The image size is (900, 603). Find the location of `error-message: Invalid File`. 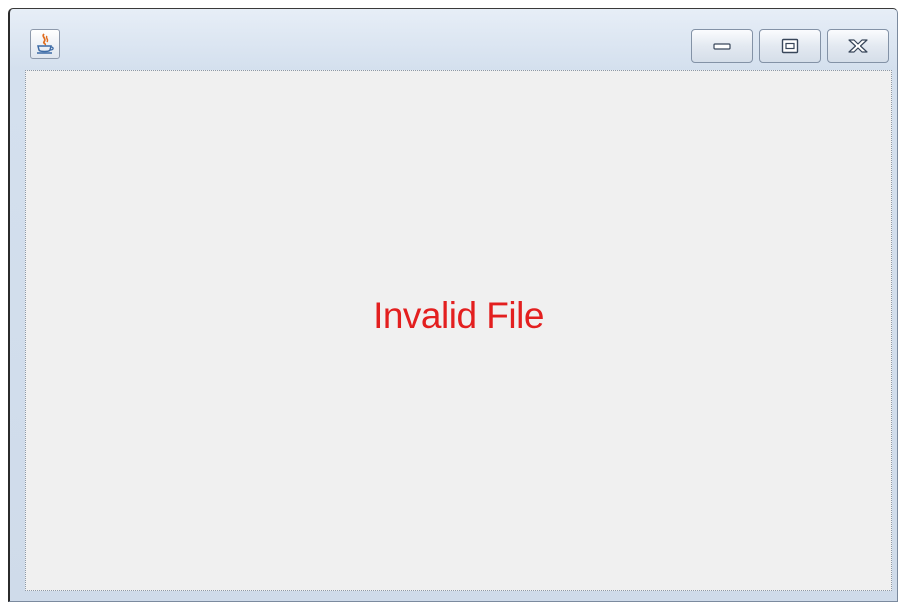

error-message: Invalid File is located at coordinates (458, 315).